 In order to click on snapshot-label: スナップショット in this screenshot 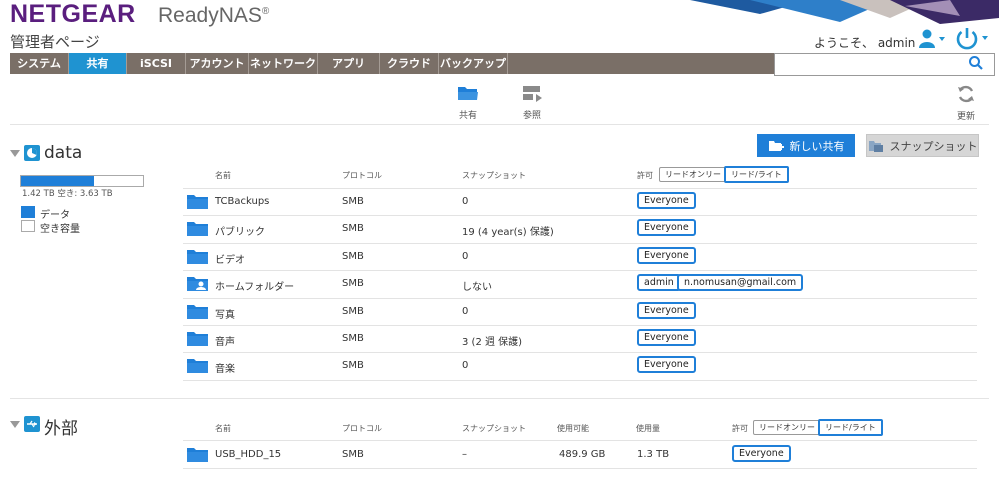, I will do `click(933, 146)`.